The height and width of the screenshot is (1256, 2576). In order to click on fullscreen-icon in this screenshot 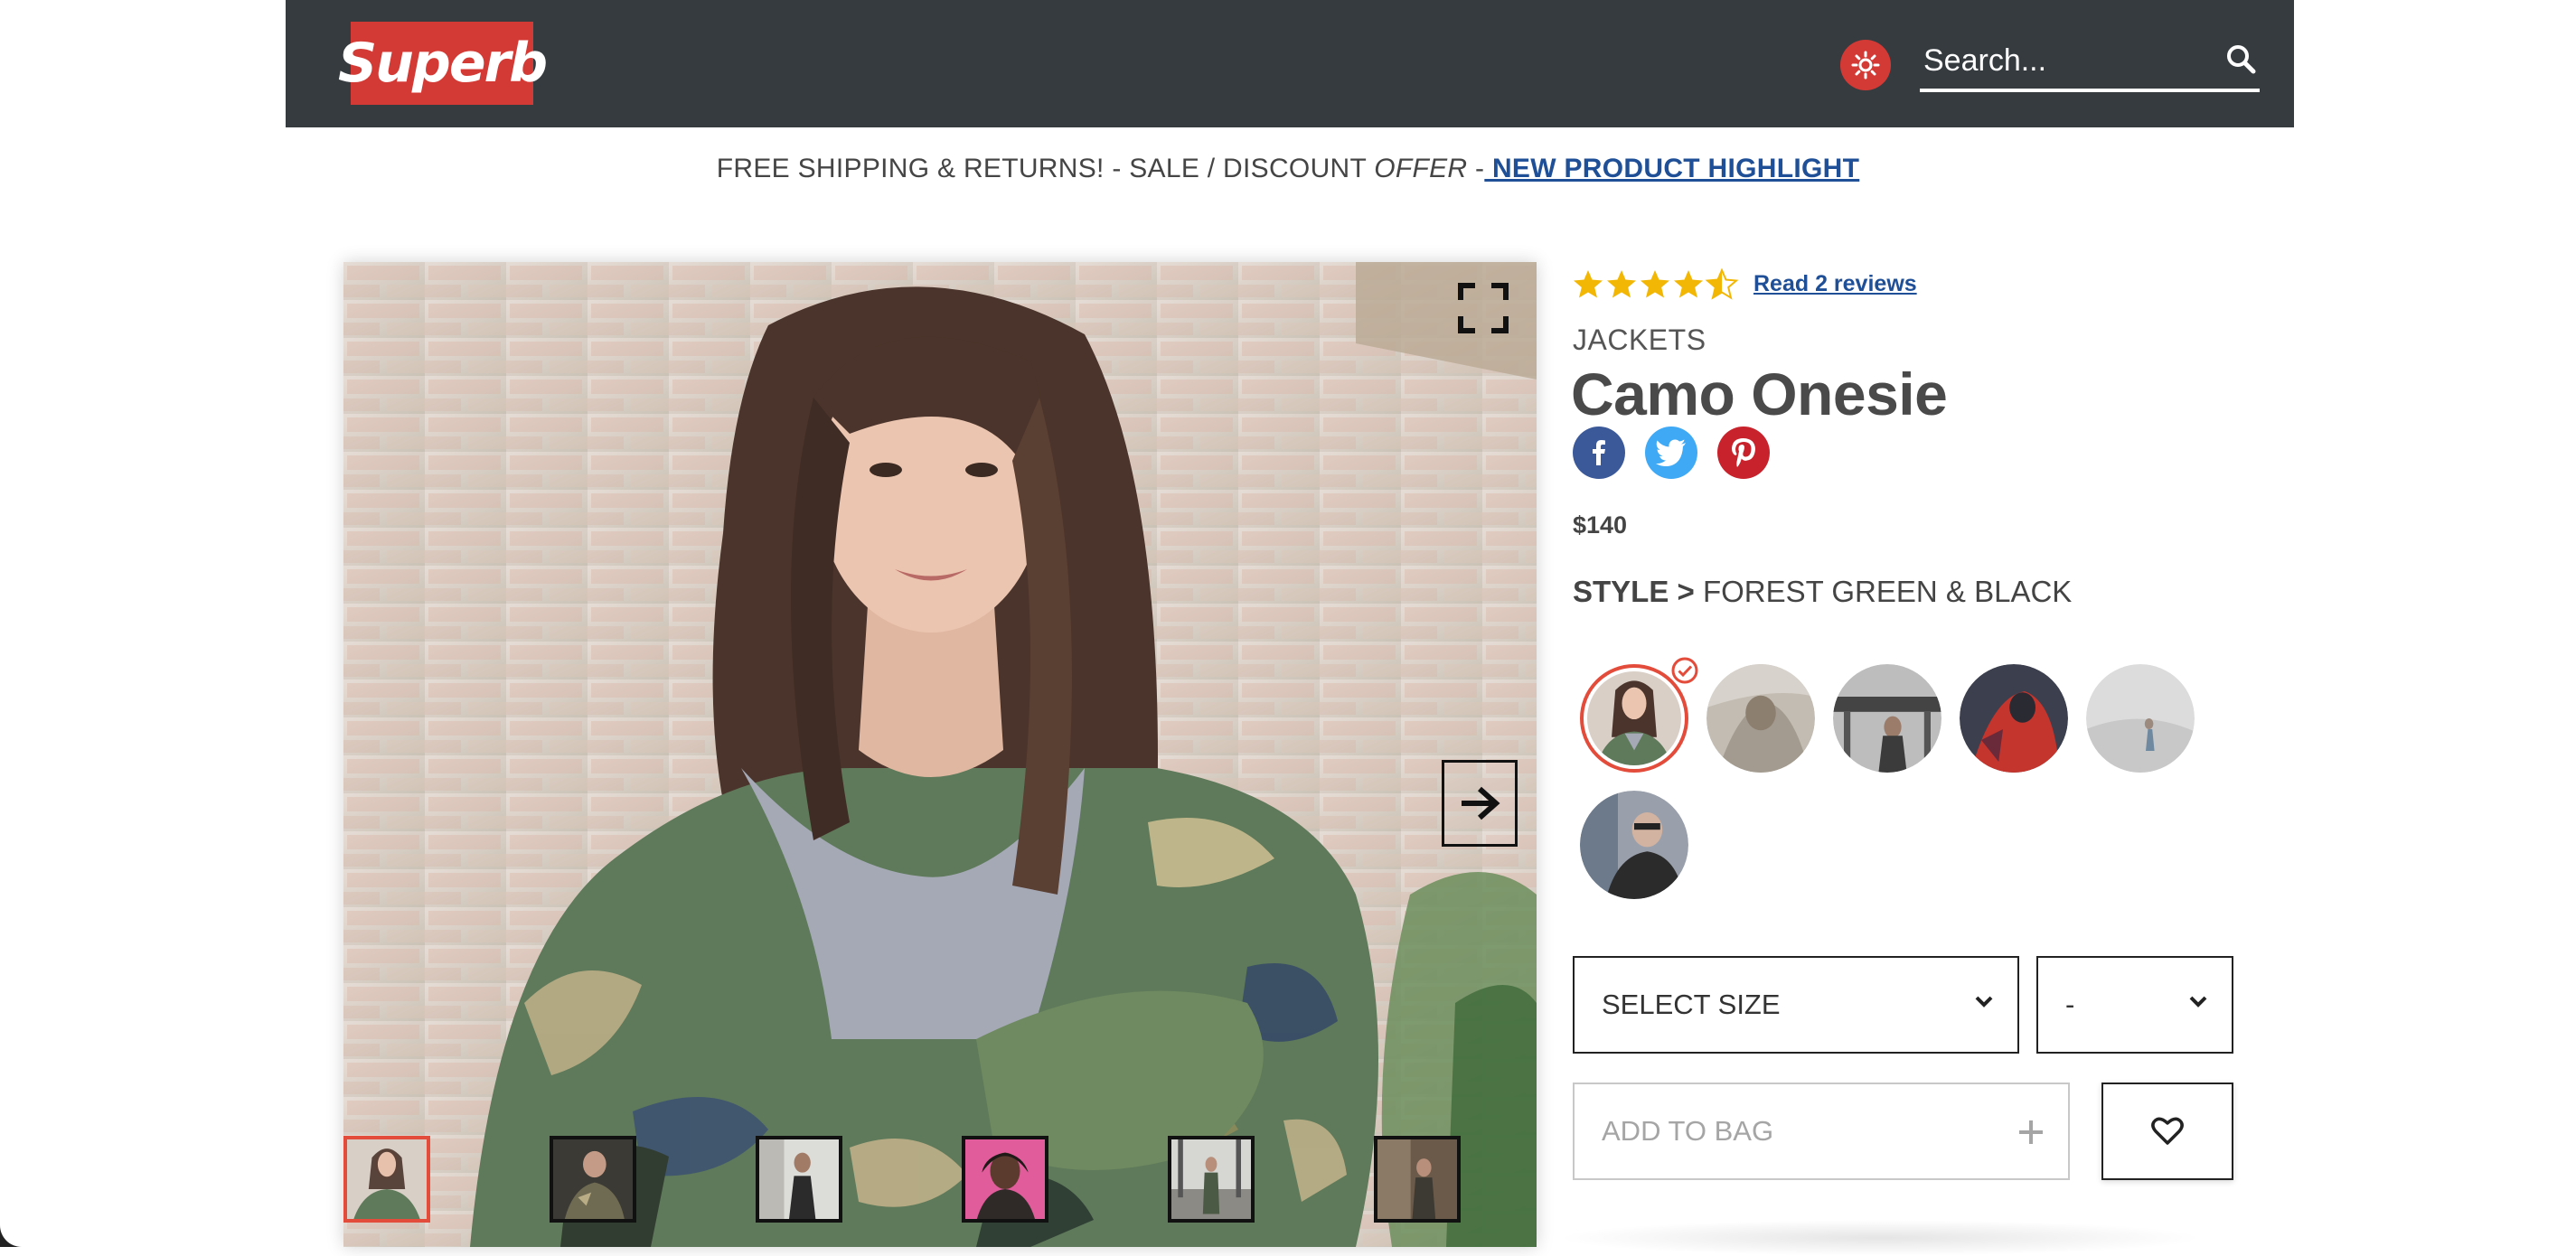, I will do `click(1483, 308)`.